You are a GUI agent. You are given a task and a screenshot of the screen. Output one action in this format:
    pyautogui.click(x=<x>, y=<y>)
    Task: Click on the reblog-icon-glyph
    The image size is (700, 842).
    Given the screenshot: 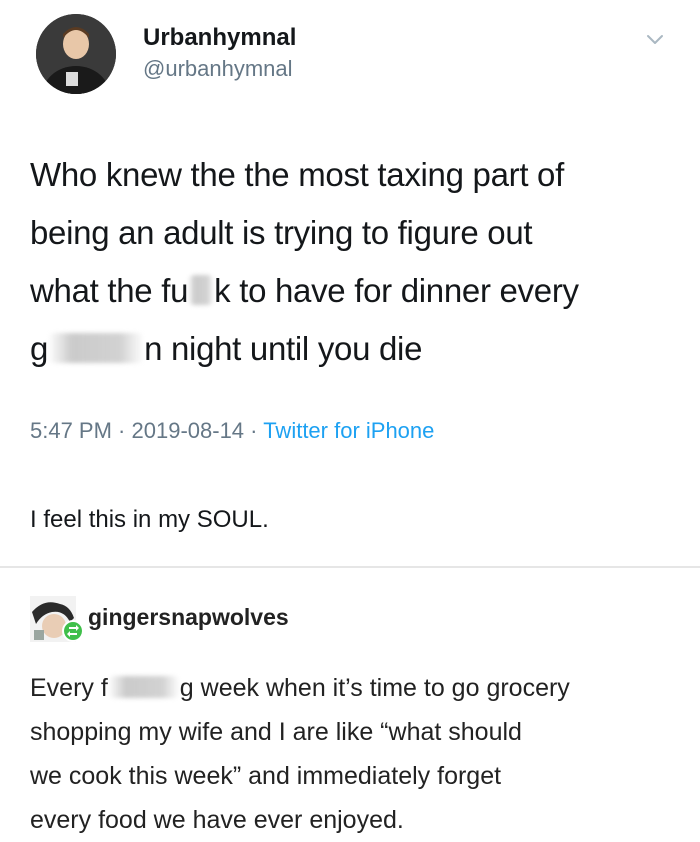 What is the action you would take?
    pyautogui.click(x=73, y=631)
    